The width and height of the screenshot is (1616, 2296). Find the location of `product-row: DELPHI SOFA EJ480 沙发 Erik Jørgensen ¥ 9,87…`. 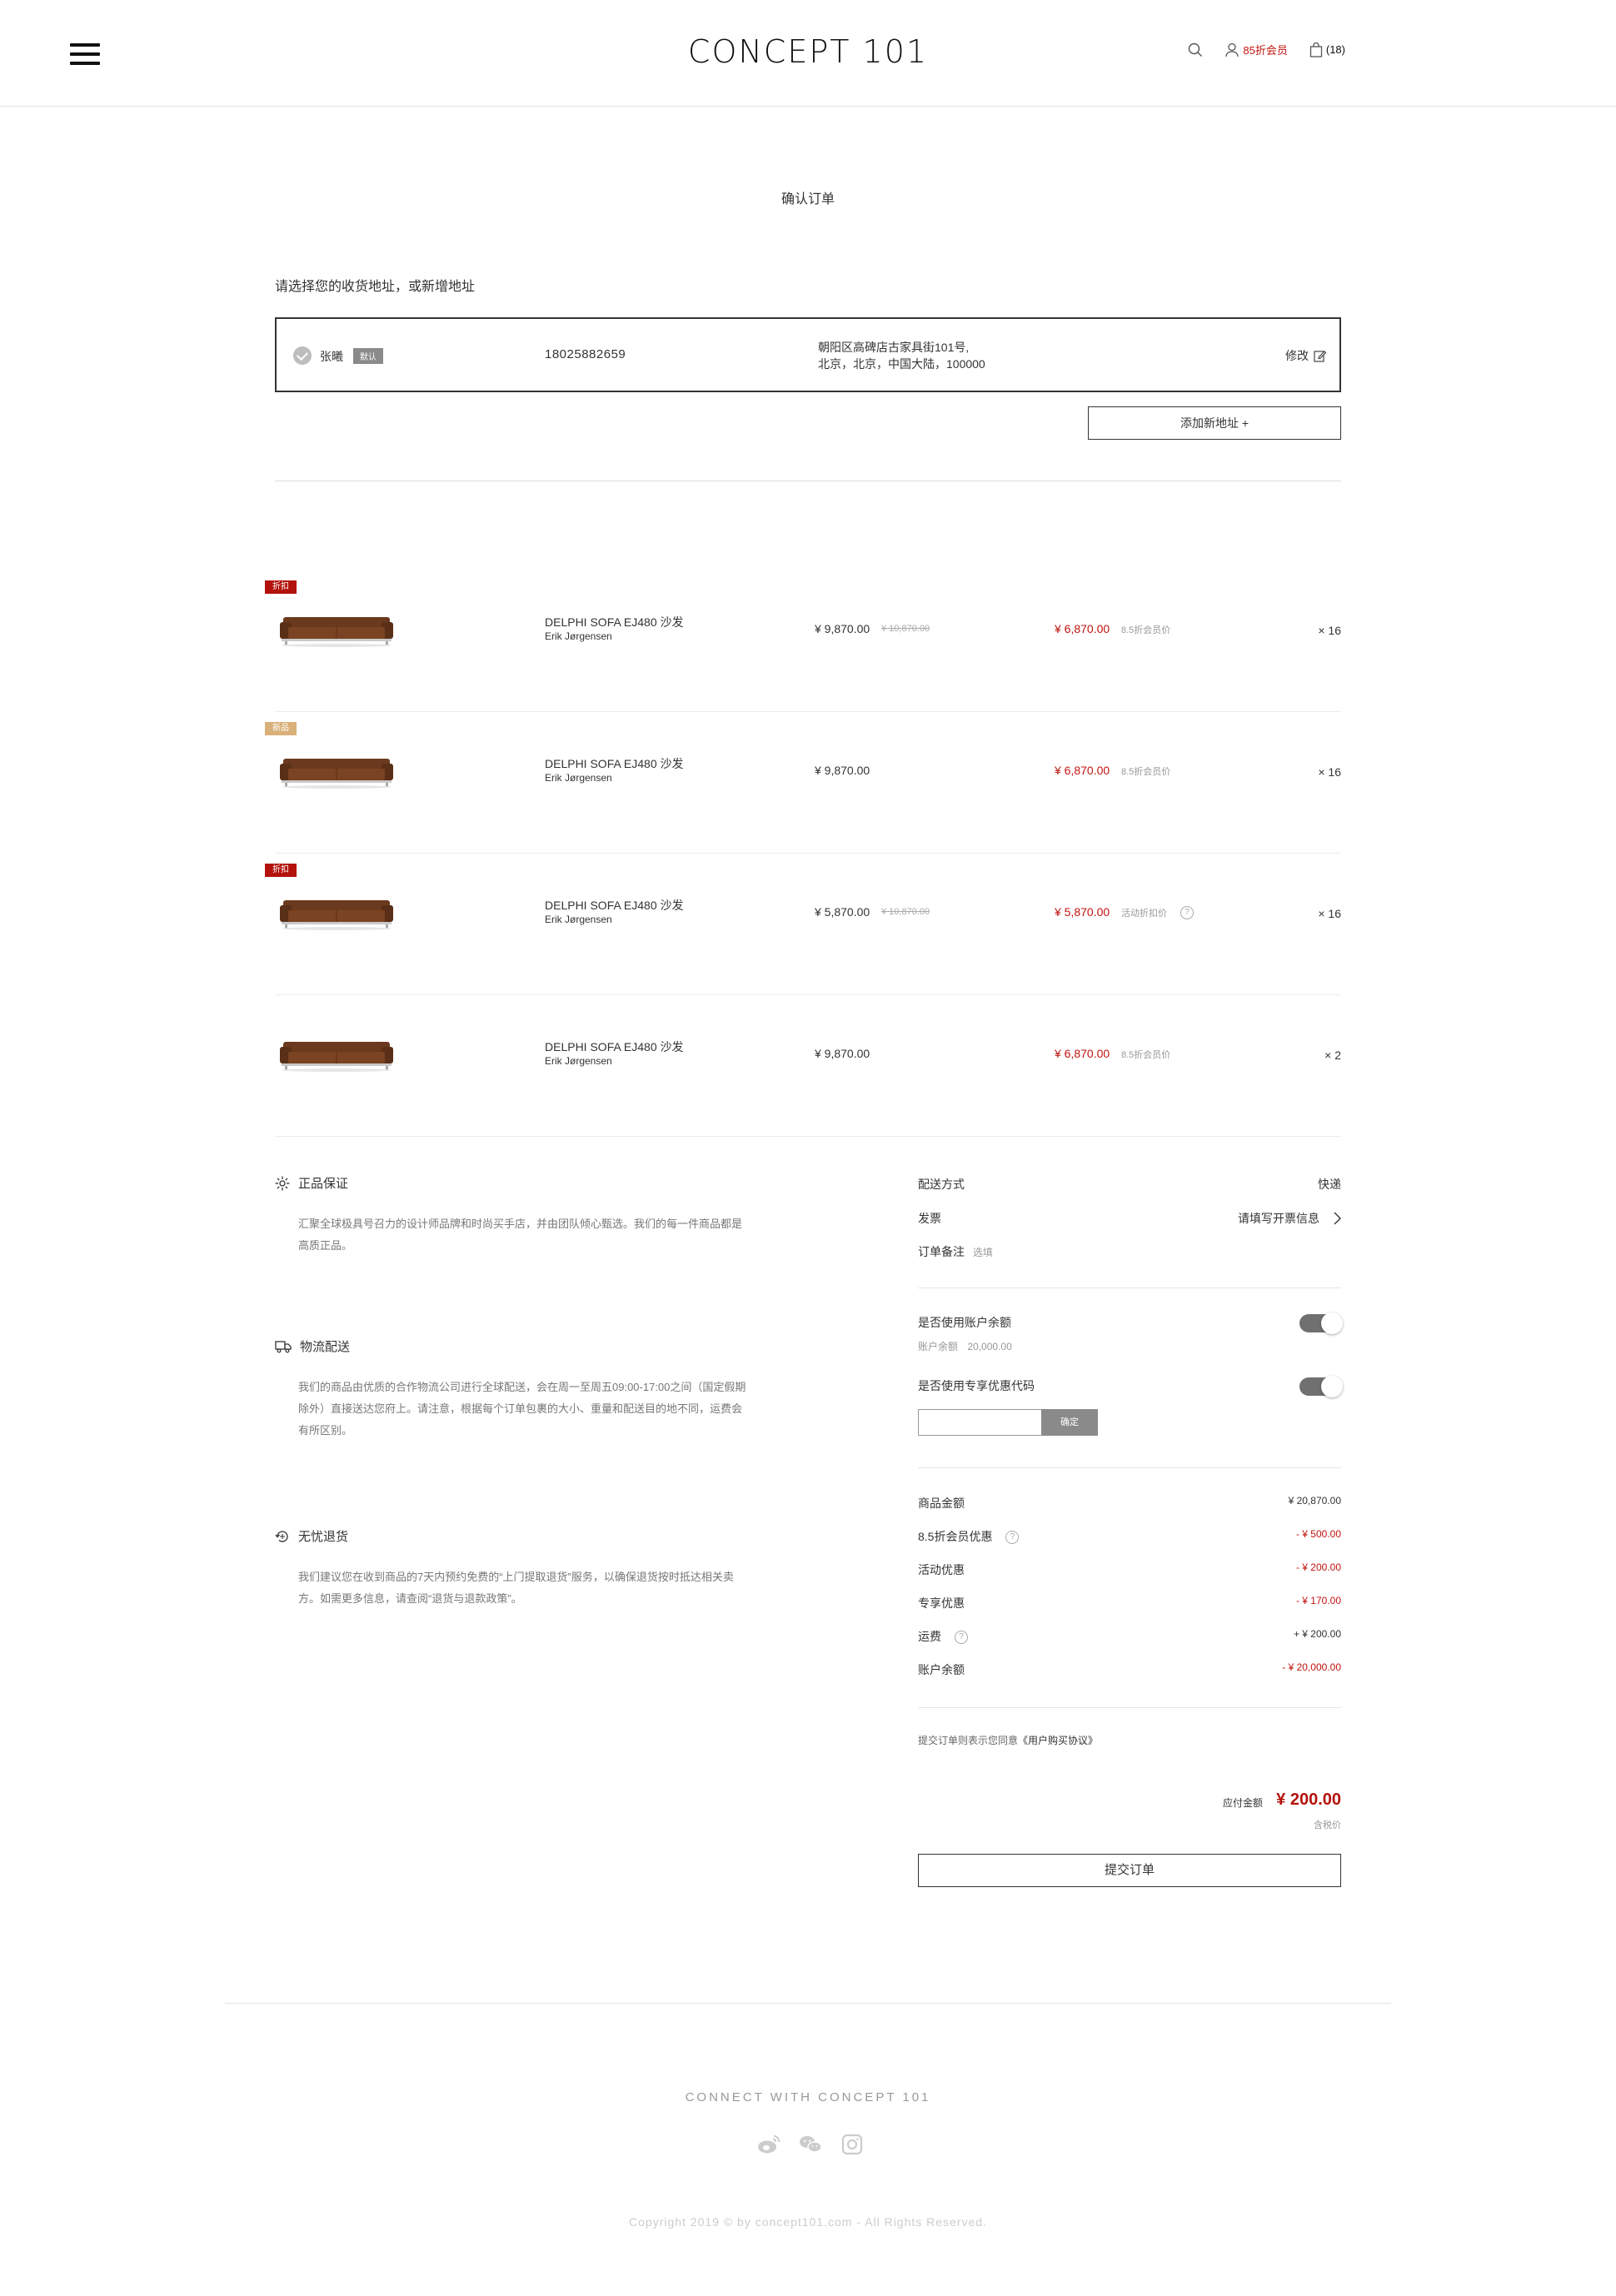

product-row: DELPHI SOFA EJ480 沙发 Erik Jørgensen ¥ 9,87… is located at coordinates (808, 1066).